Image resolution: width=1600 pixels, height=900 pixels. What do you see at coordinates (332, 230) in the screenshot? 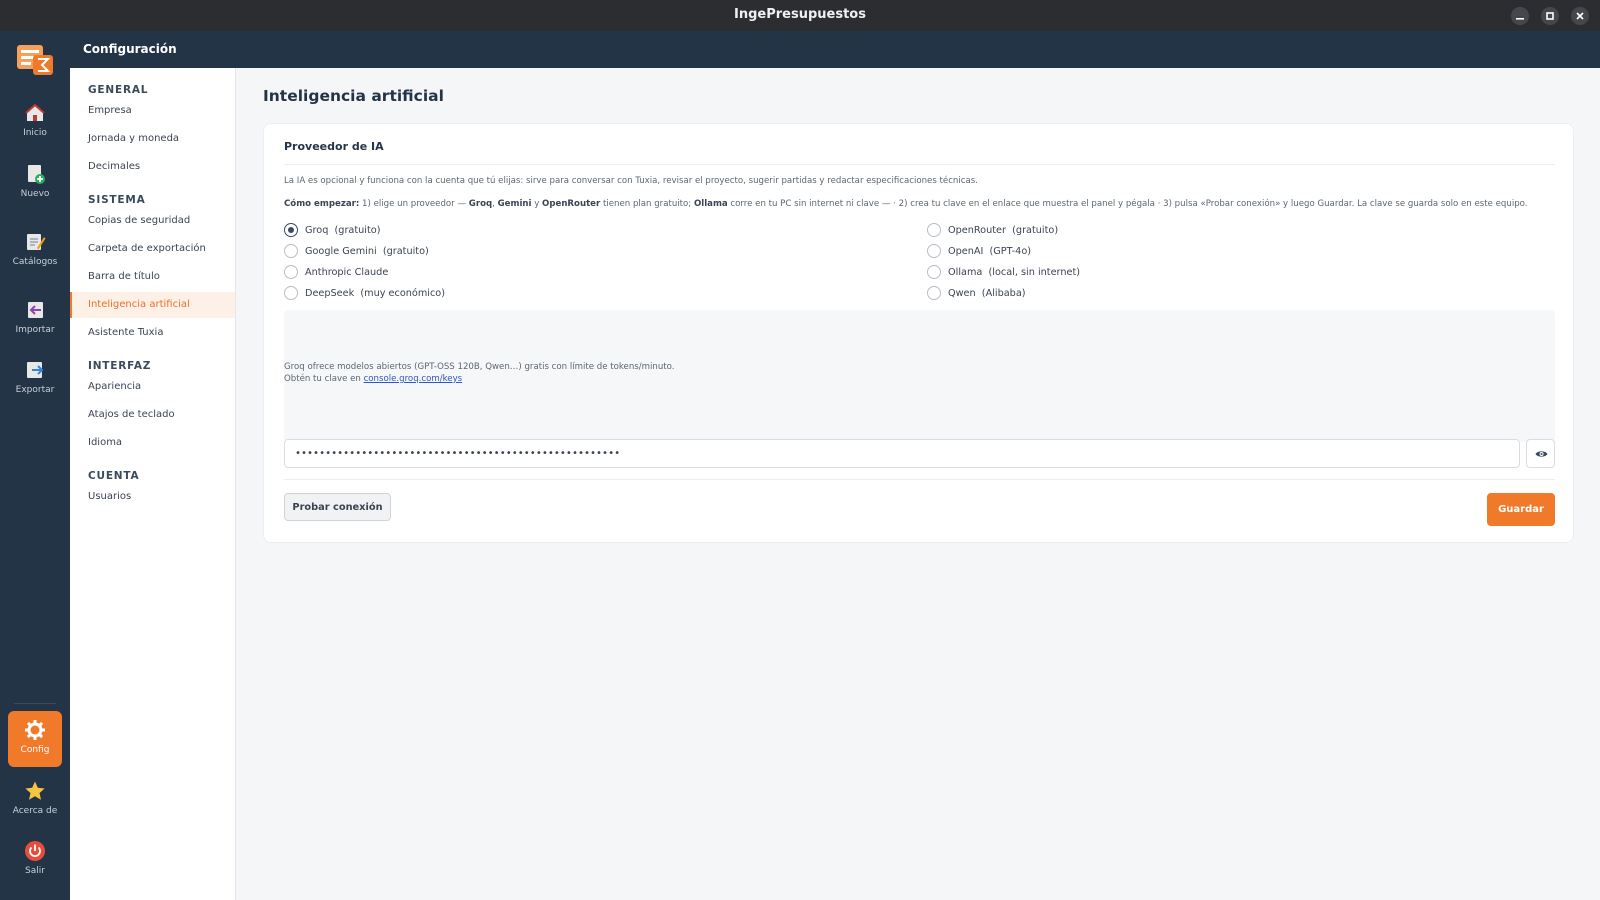
I see `provider-option-groq: Groq (gratuito)` at bounding box center [332, 230].